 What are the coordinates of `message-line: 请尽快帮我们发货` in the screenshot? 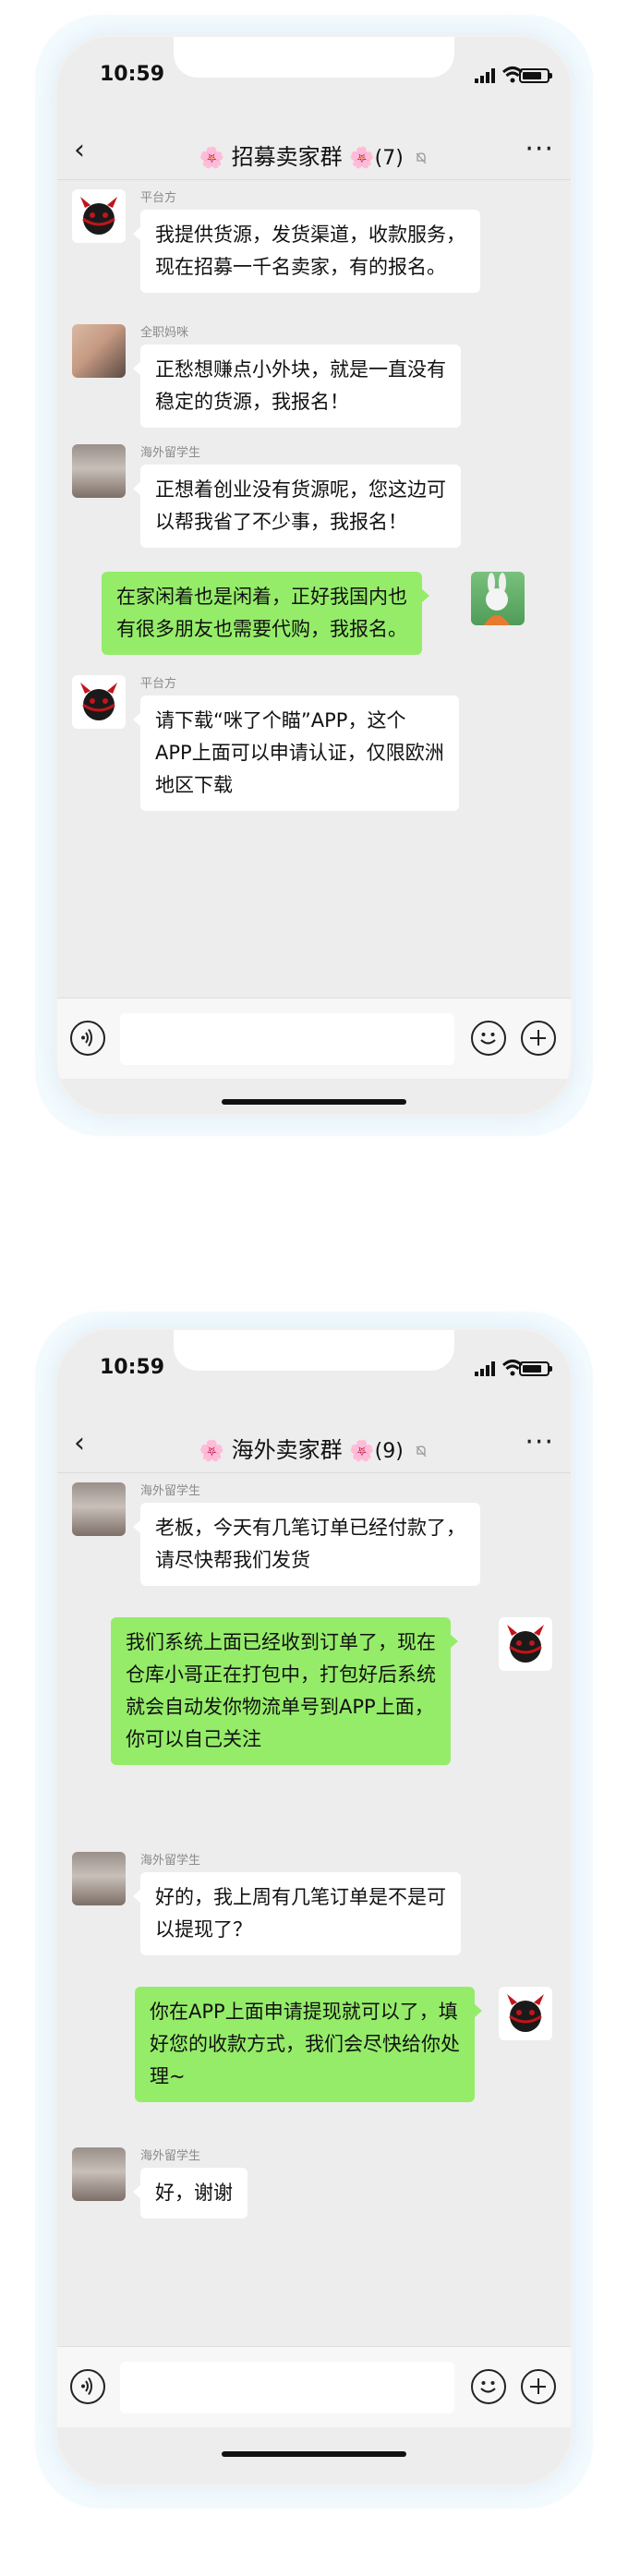 It's located at (232, 1560).